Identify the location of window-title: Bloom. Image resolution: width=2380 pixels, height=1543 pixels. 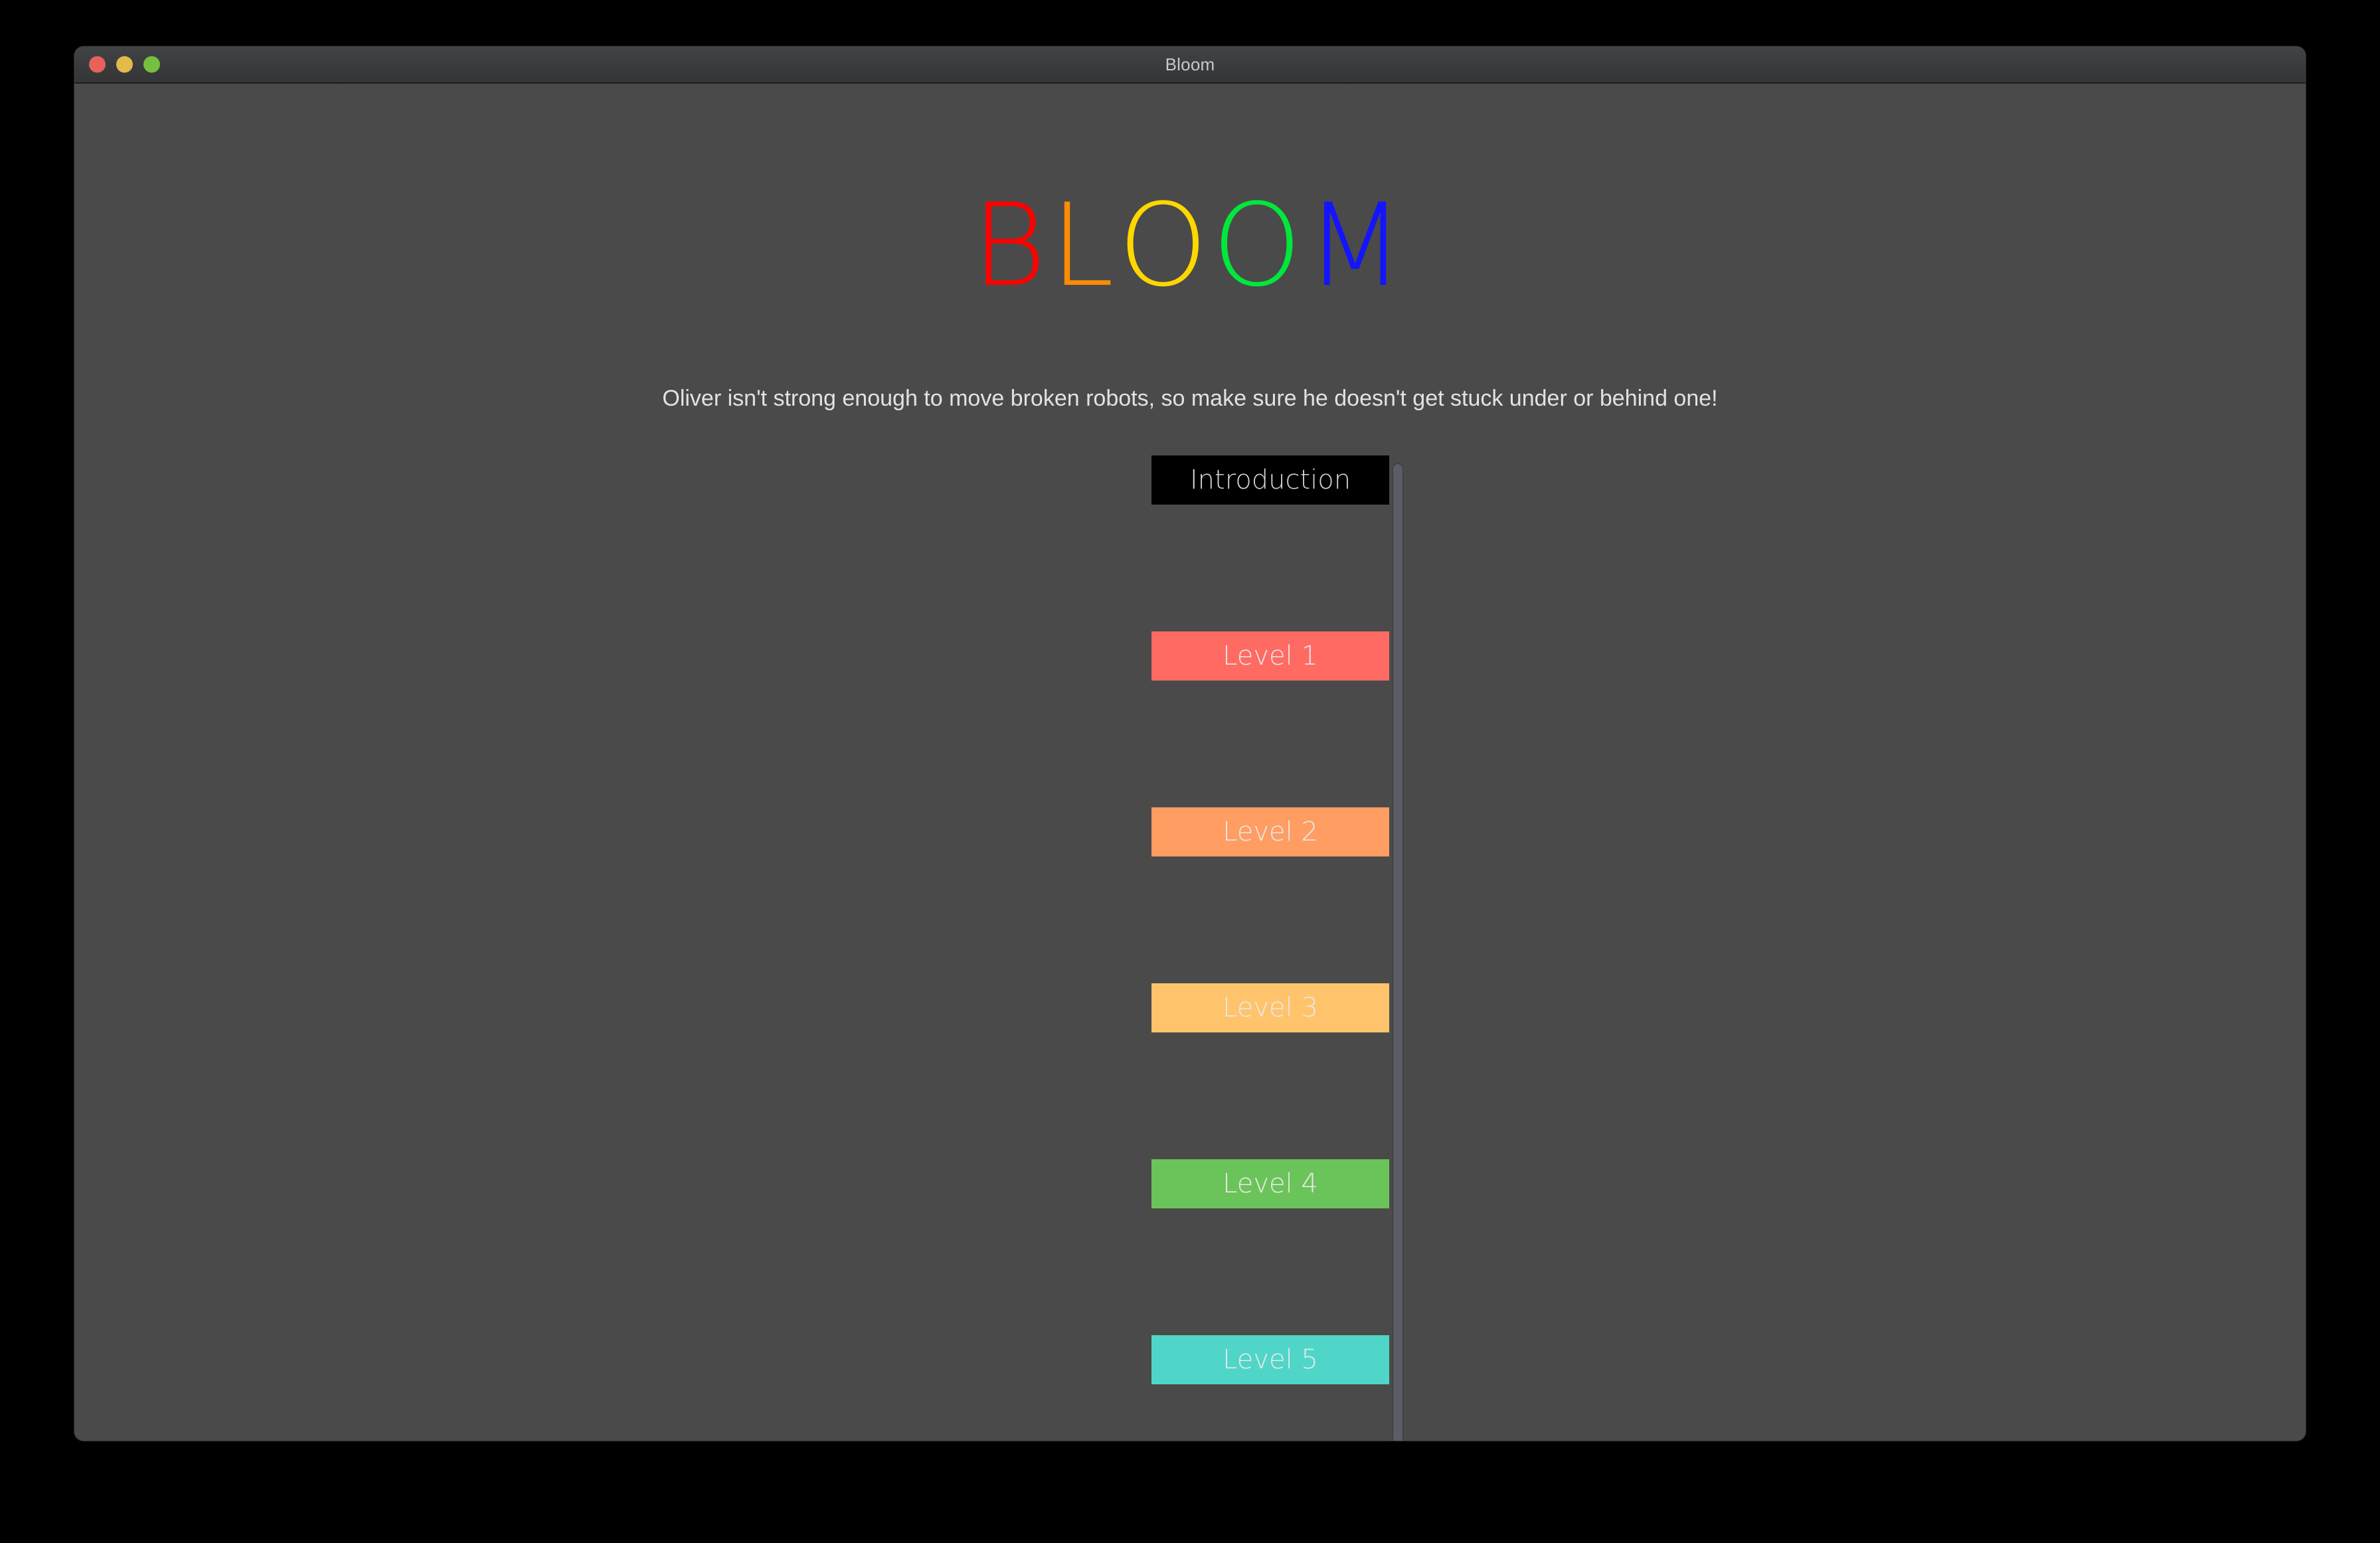
(1190, 64).